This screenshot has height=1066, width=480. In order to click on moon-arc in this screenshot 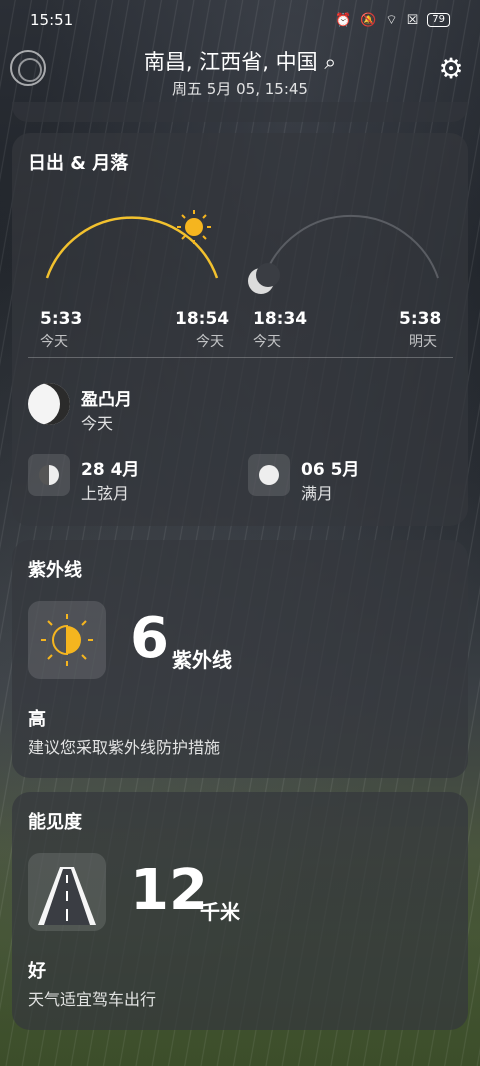, I will do `click(351, 247)`.